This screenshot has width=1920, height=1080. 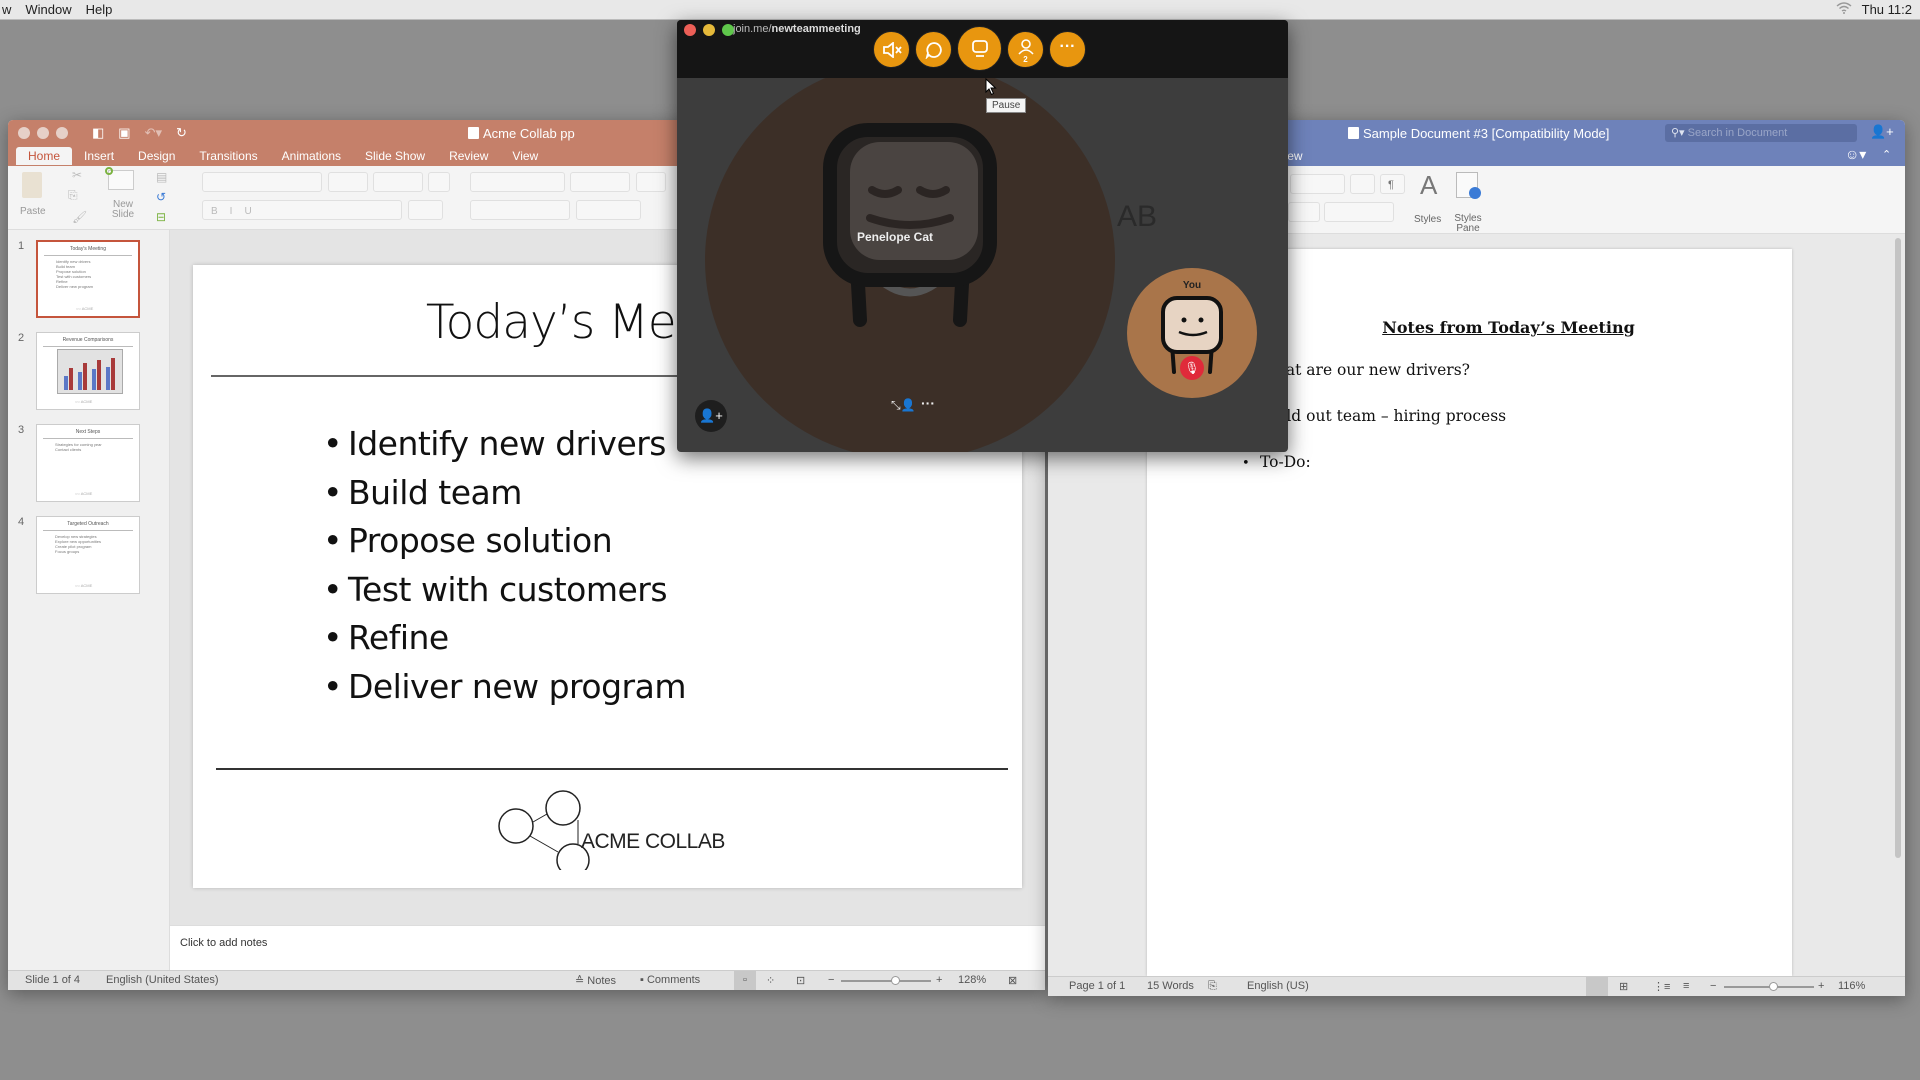 What do you see at coordinates (48, 9) in the screenshot?
I see `menu-item-window: Window` at bounding box center [48, 9].